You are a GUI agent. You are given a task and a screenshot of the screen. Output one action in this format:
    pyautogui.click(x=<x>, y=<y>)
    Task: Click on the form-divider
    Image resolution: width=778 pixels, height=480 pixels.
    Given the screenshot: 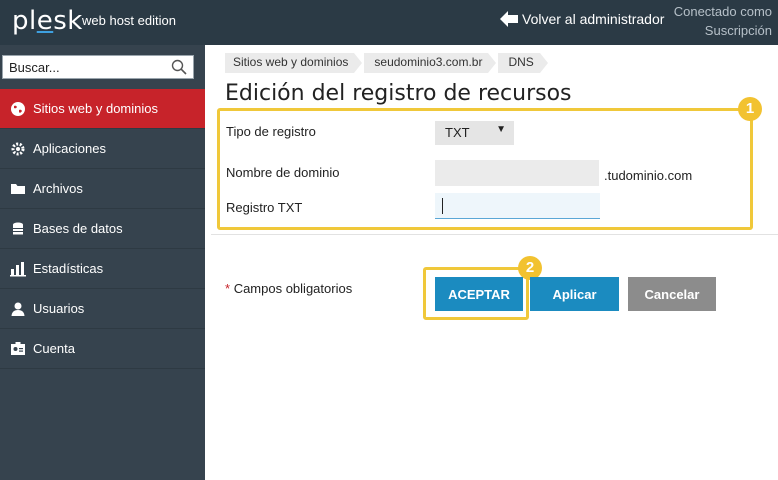 What is the action you would take?
    pyautogui.click(x=494, y=234)
    